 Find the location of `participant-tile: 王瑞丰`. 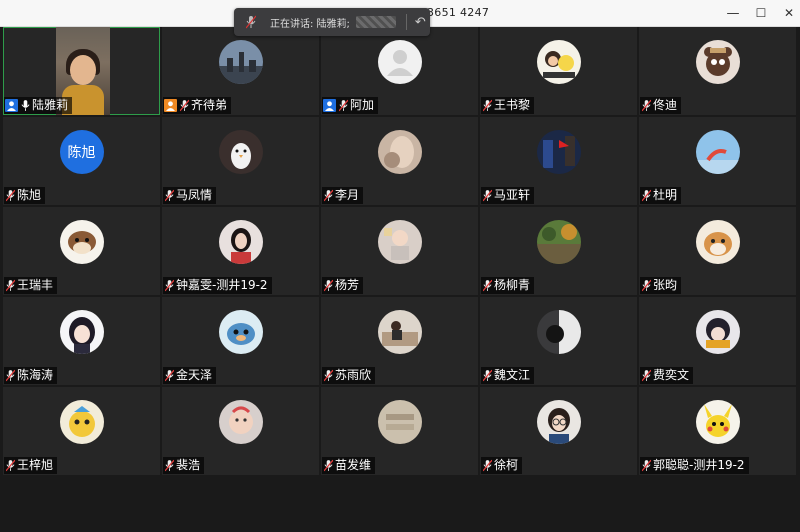

participant-tile: 王瑞丰 is located at coordinates (81, 251).